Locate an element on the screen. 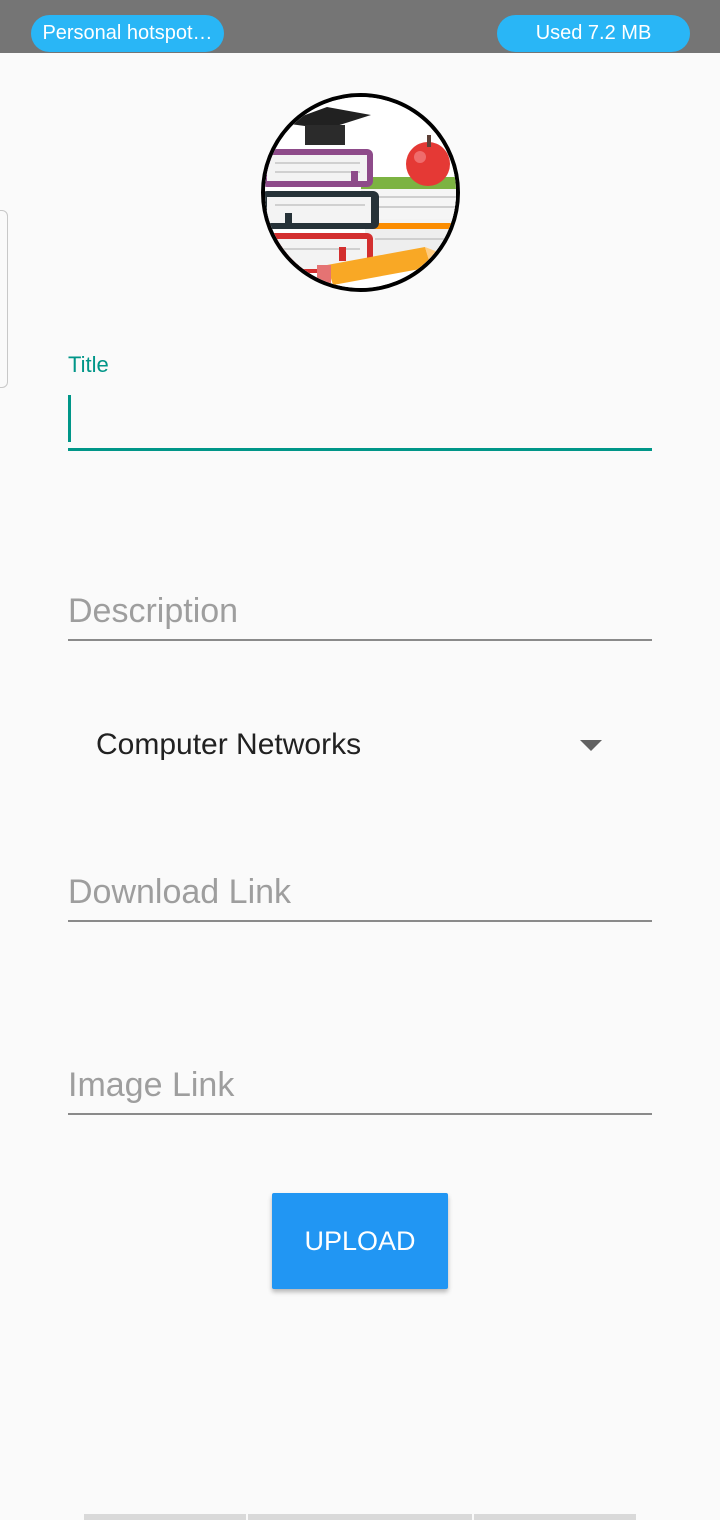 This screenshot has height=1520, width=720. title-underline is located at coordinates (360, 449).